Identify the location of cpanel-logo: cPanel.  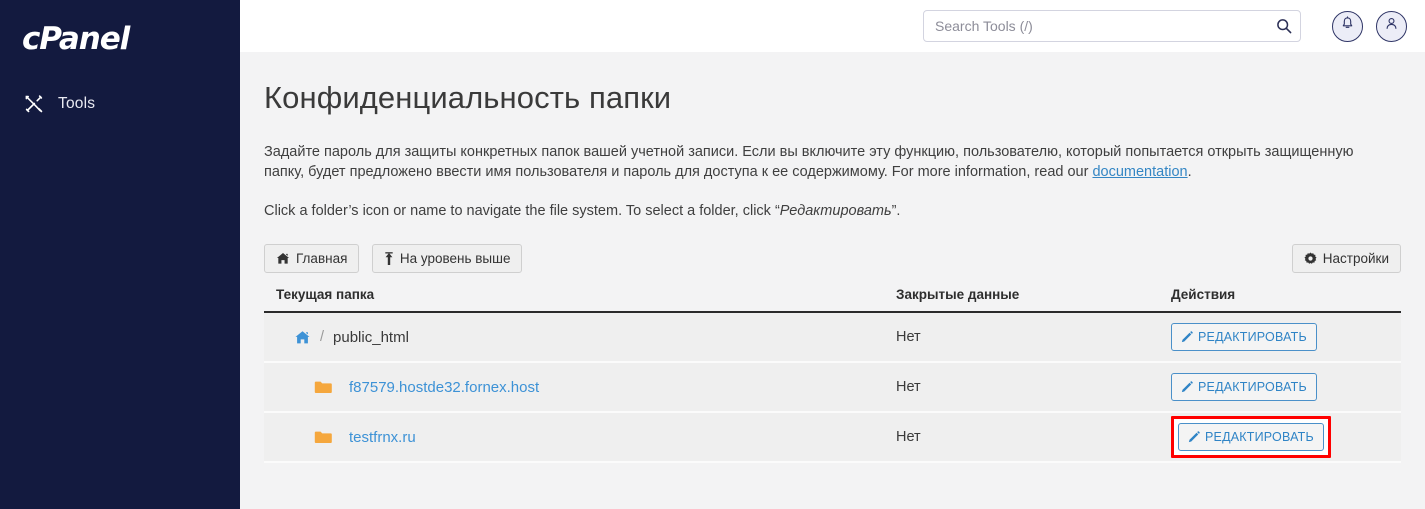
(76, 38).